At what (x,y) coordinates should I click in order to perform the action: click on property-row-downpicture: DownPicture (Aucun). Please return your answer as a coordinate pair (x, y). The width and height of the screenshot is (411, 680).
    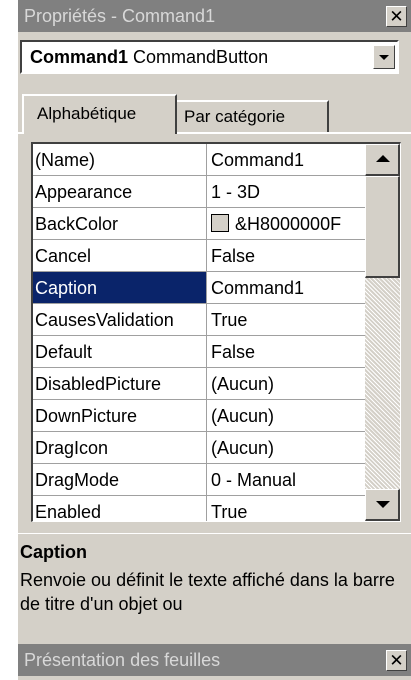
    Looking at the image, I should click on (199, 416).